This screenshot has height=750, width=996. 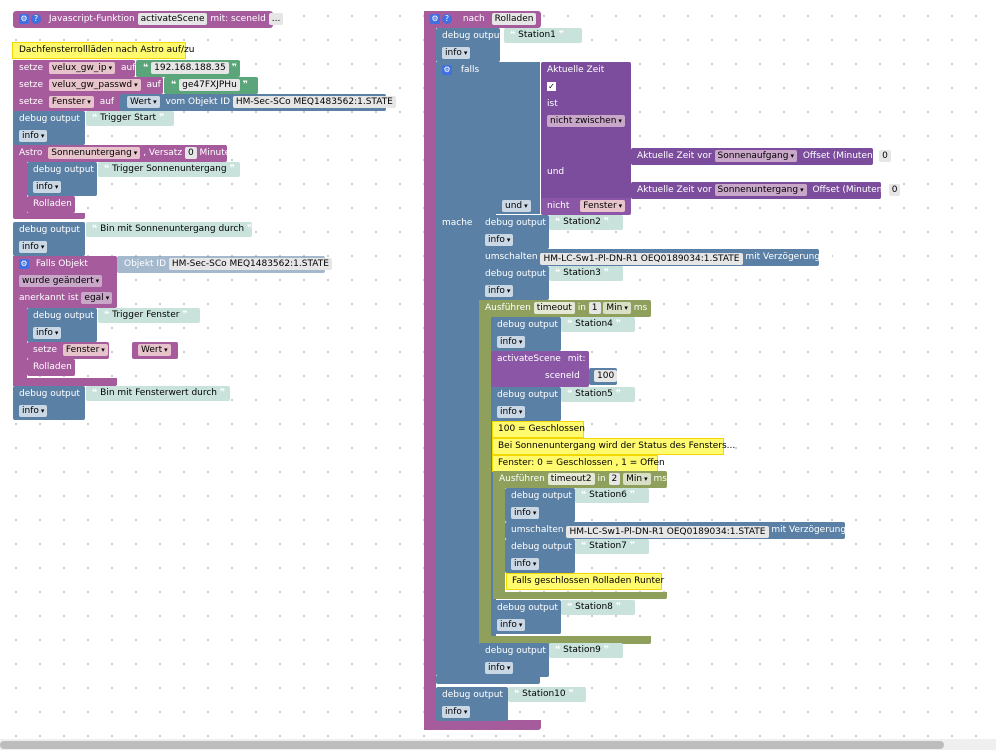 I want to click on procedure-spine, so click(x=430, y=370).